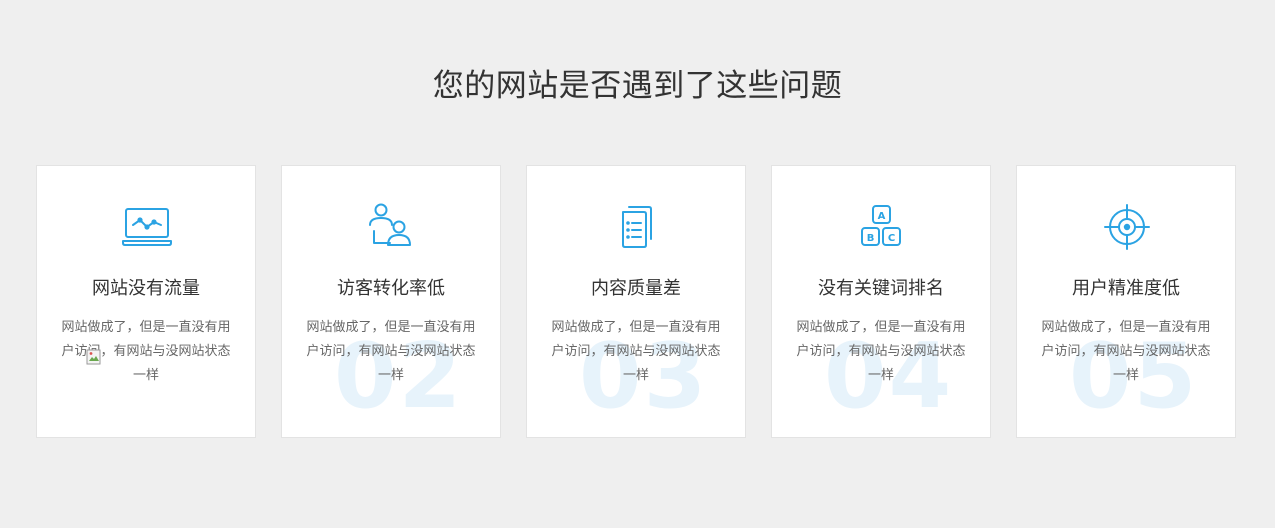 This screenshot has height=528, width=1275. What do you see at coordinates (391, 288) in the screenshot?
I see `card-title: 访客转化率低` at bounding box center [391, 288].